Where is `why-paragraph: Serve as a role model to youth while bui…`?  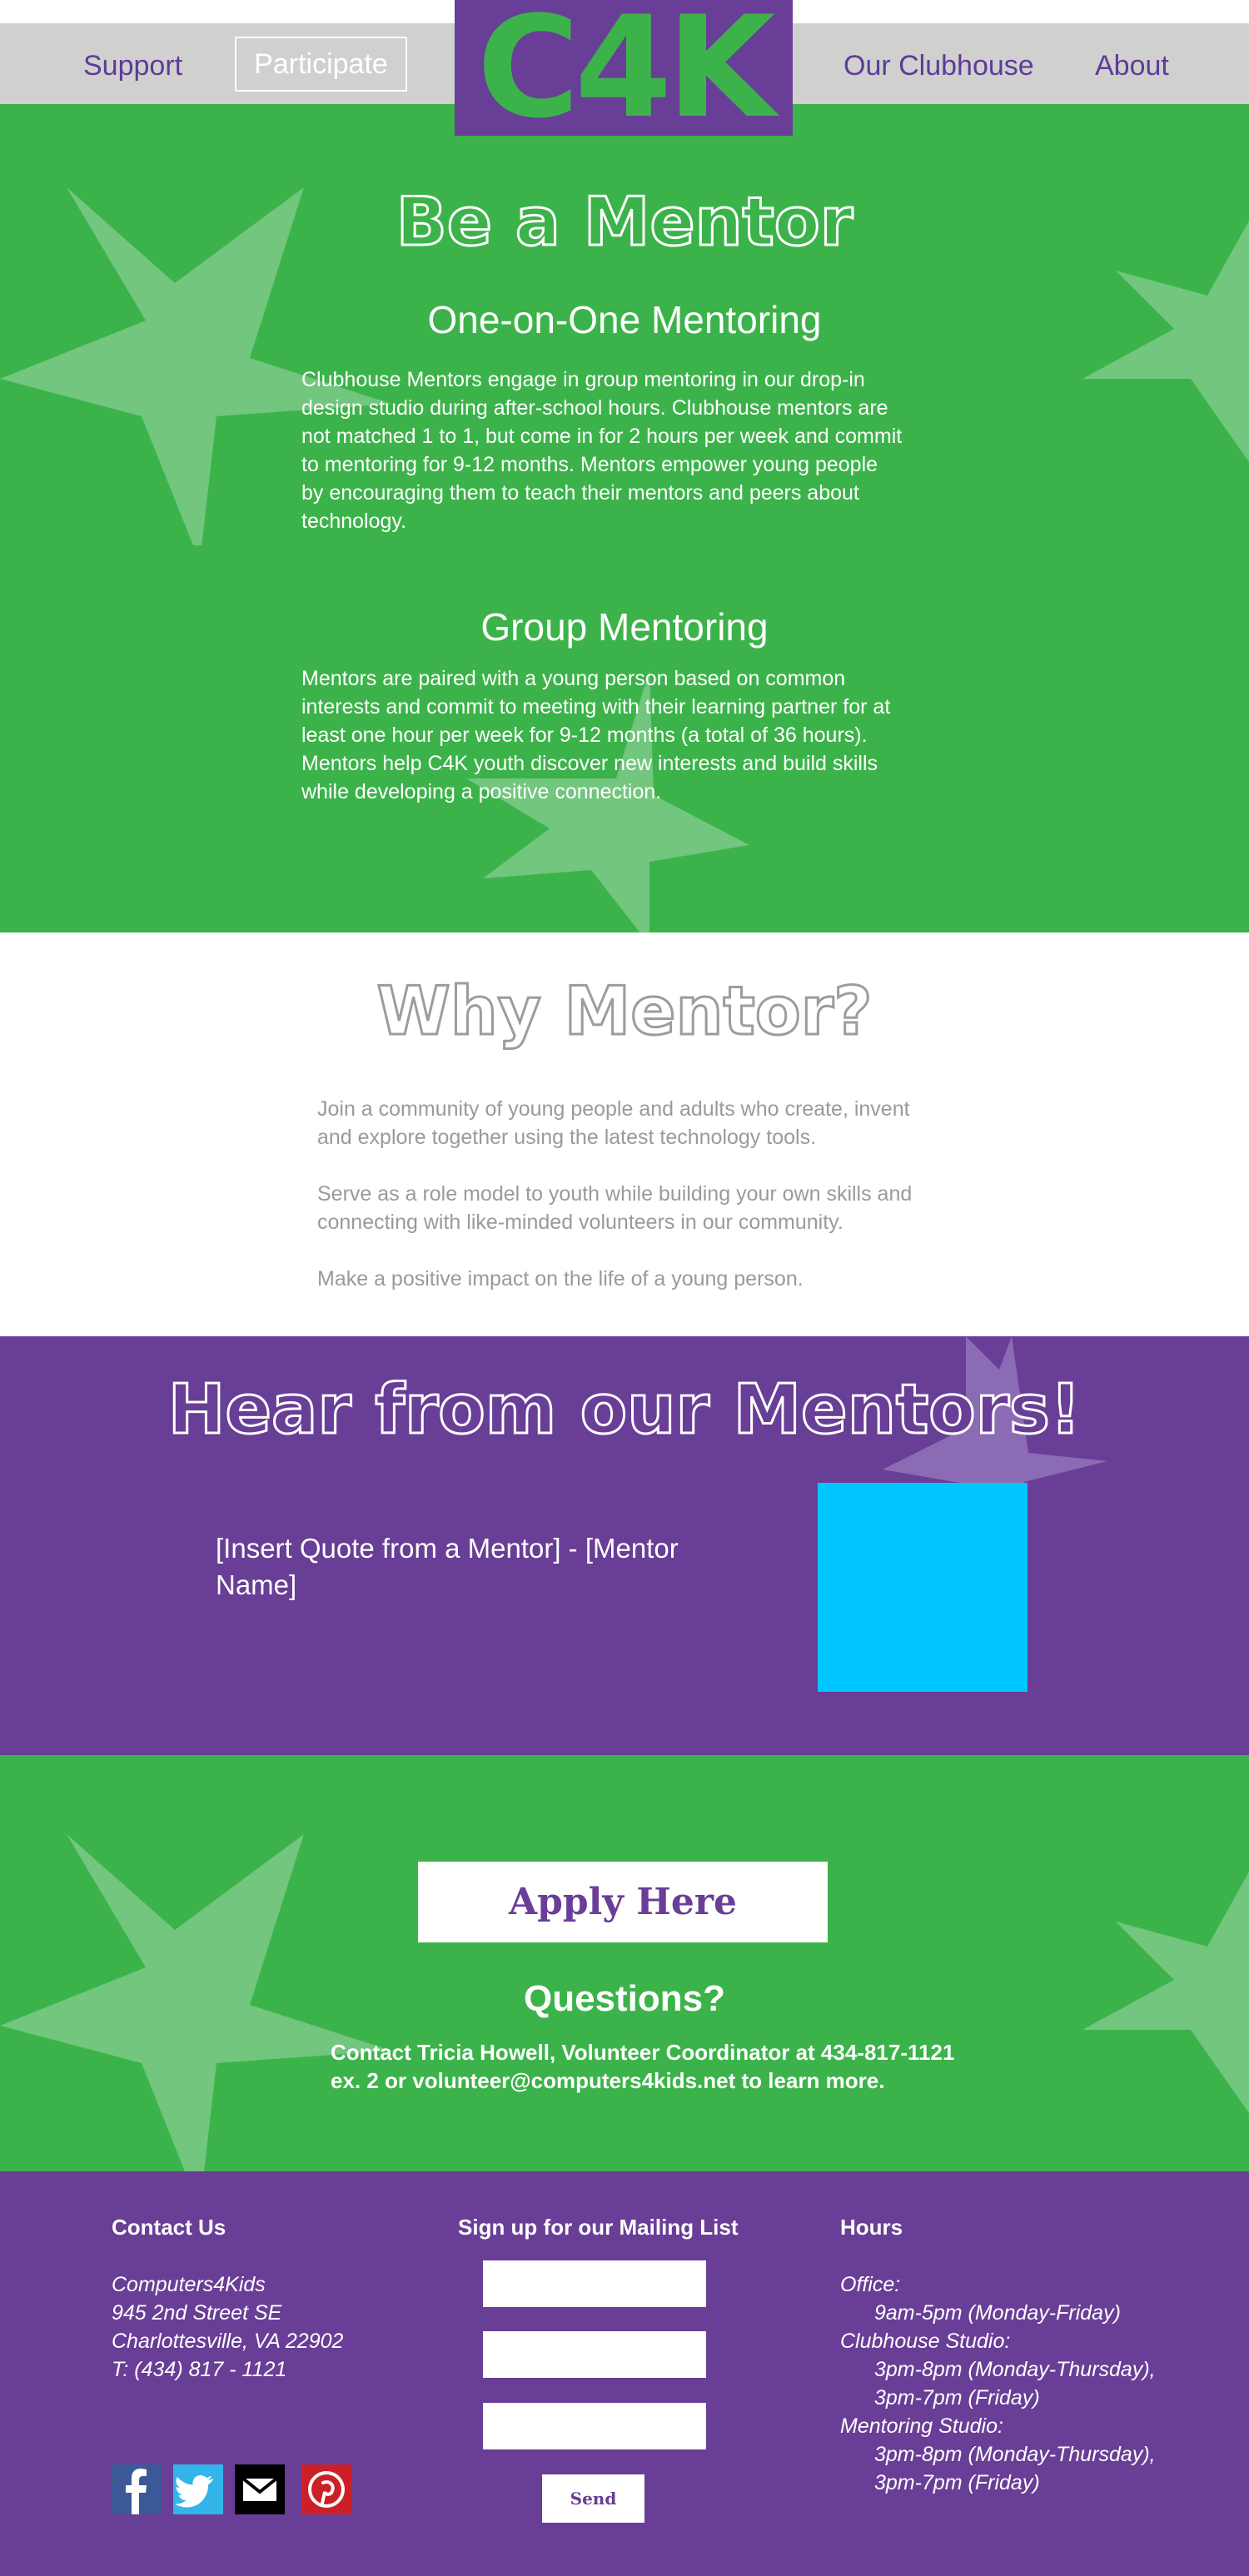
why-paragraph: Serve as a role model to youth while bui… is located at coordinates (642, 1208).